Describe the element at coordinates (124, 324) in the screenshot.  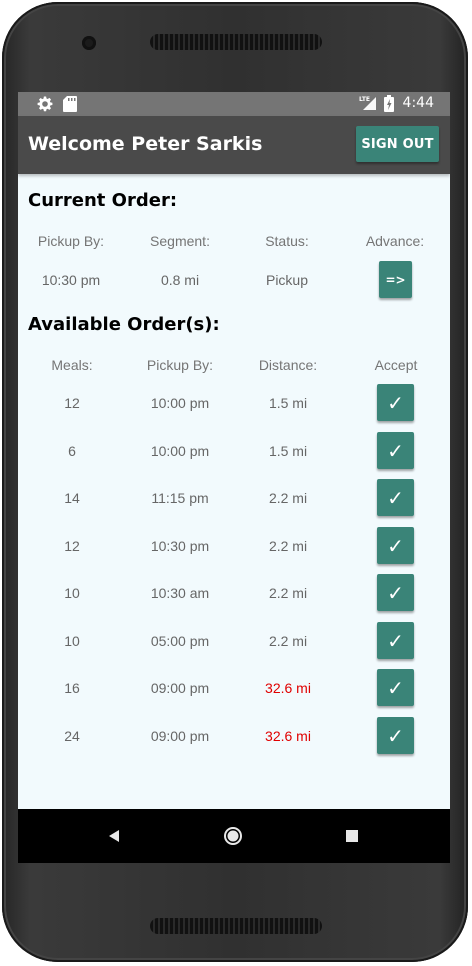
I see `available-orders-title: Available Order(s):` at that location.